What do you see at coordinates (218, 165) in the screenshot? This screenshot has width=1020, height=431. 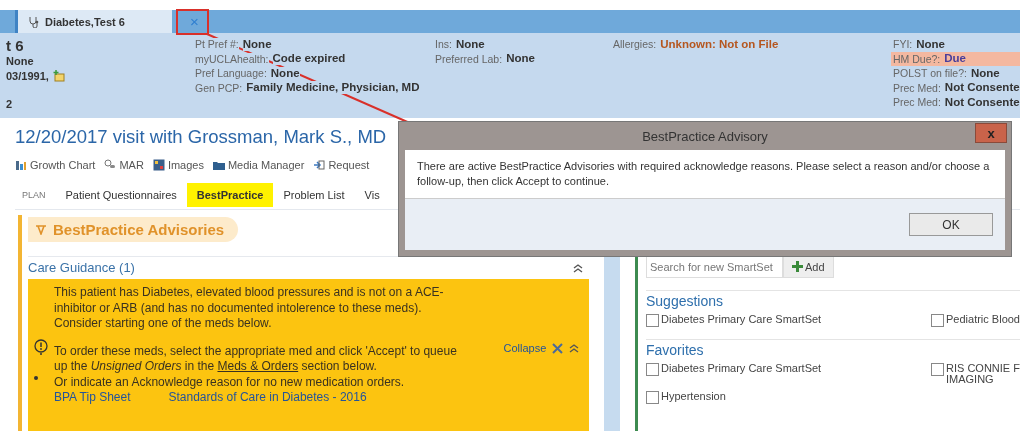 I see `folder-icon` at bounding box center [218, 165].